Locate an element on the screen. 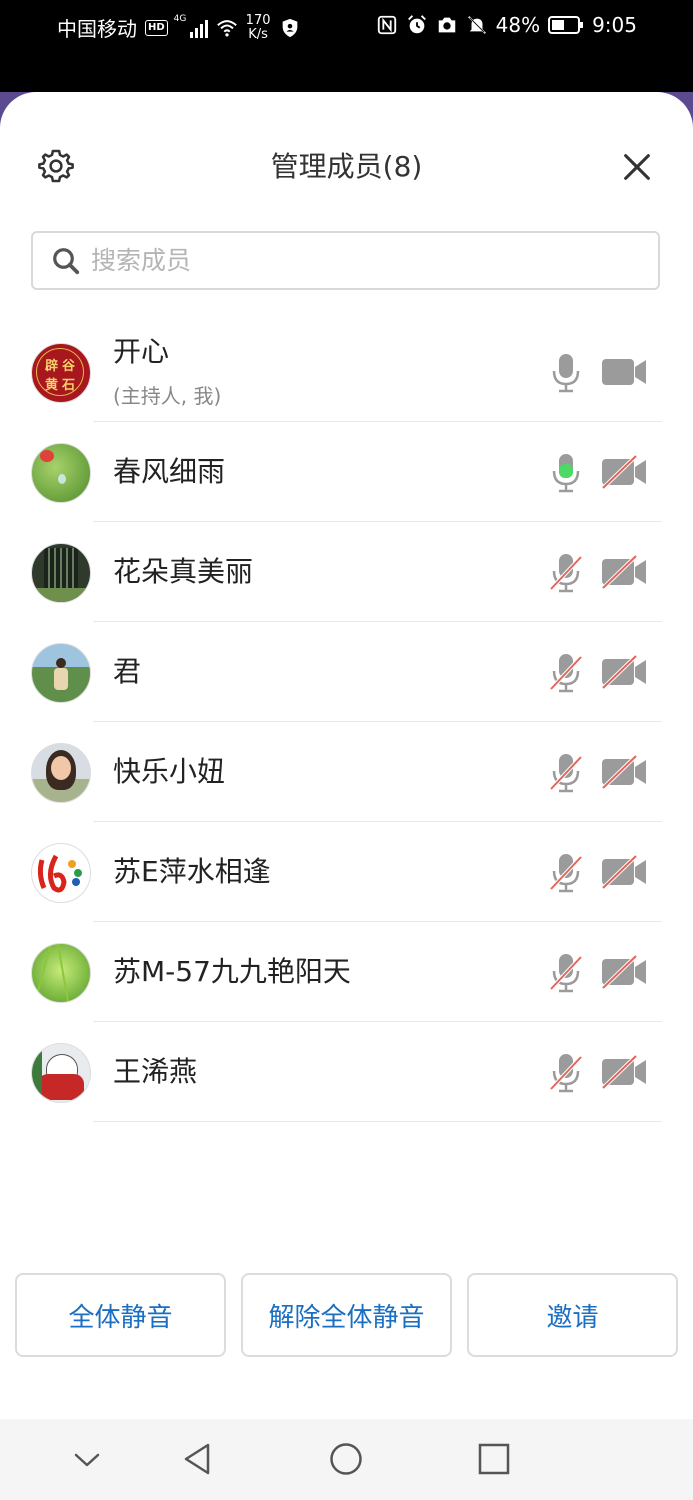 This screenshot has width=693, height=1500. member-role: (主持人, 我) is located at coordinates (167, 396).